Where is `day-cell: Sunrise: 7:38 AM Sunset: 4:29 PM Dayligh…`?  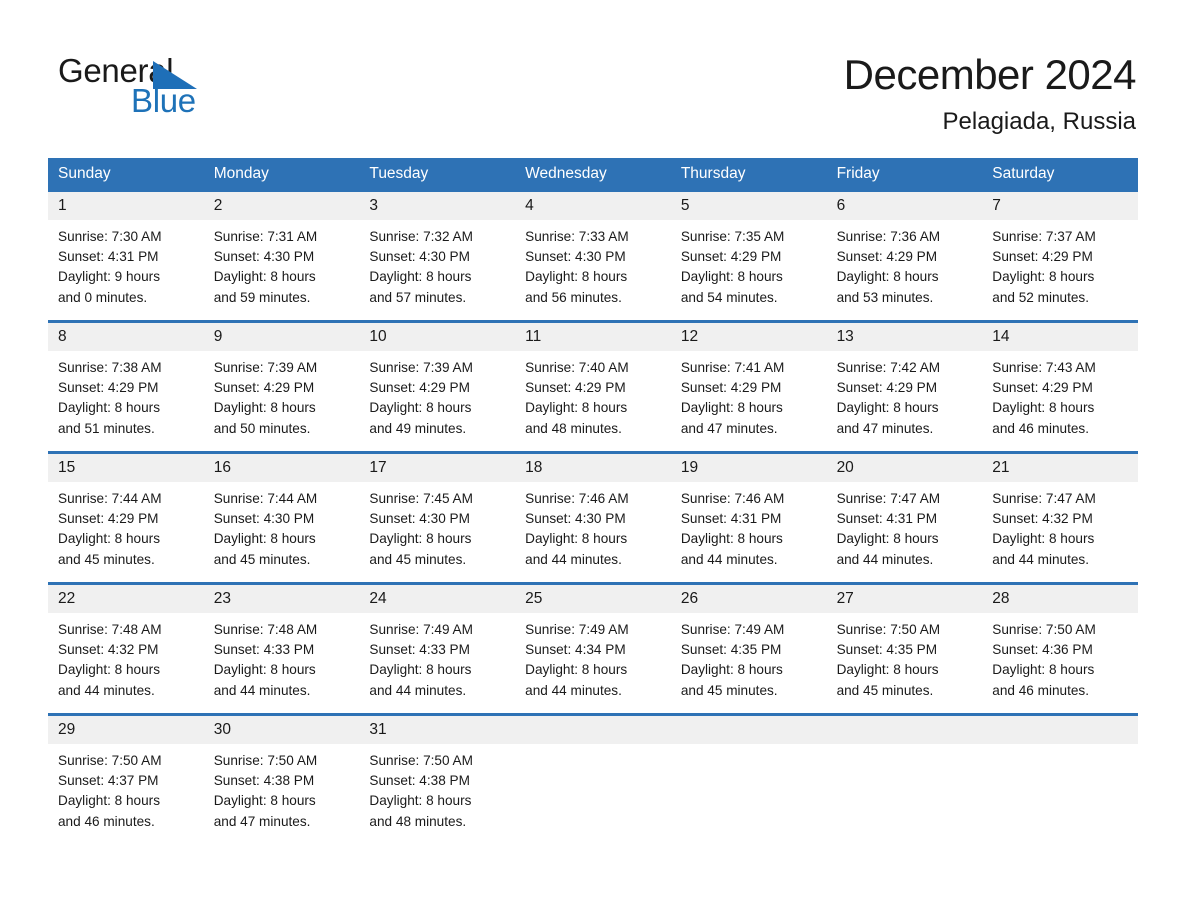 day-cell: Sunrise: 7:38 AM Sunset: 4:29 PM Dayligh… is located at coordinates (126, 401).